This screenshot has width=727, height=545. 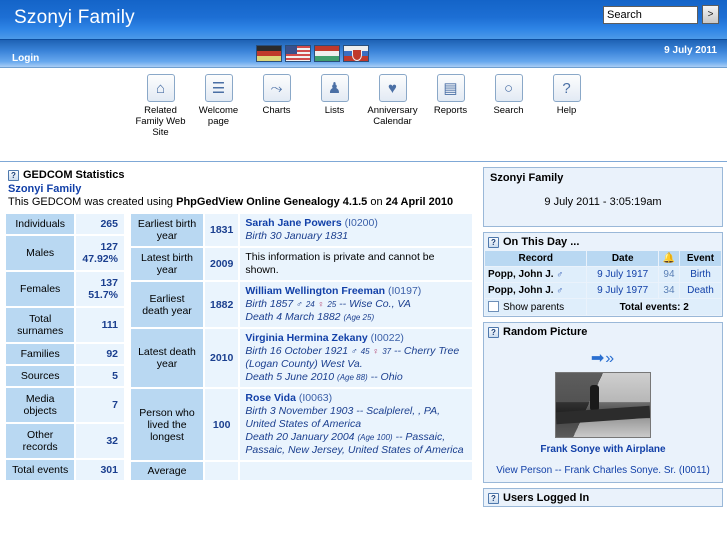 I want to click on welcome-timestamp: 9 July 2011 - 3:05:19am, so click(x=603, y=202).